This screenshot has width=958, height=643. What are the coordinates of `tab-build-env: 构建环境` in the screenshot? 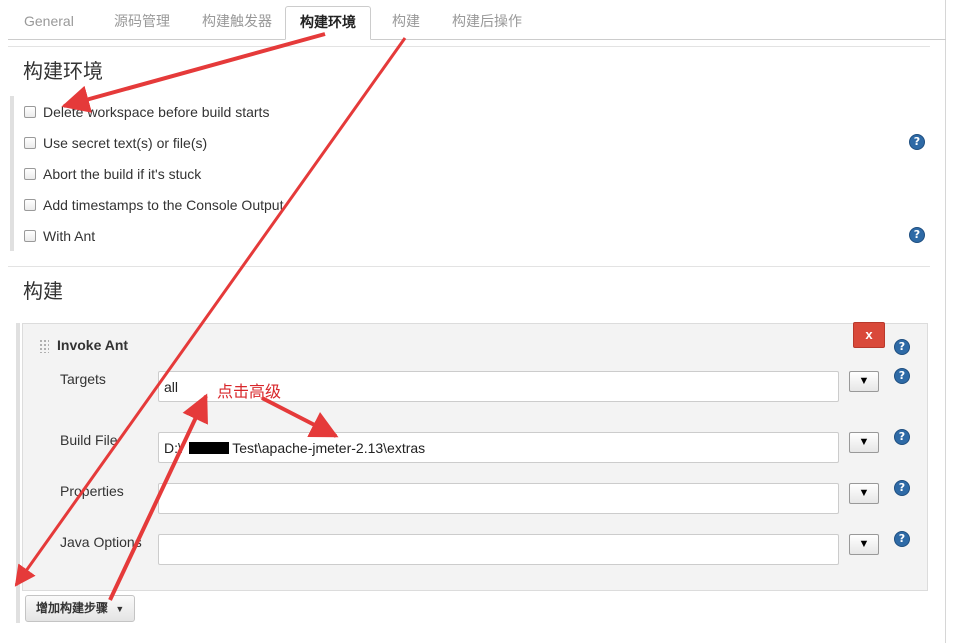 It's located at (328, 23).